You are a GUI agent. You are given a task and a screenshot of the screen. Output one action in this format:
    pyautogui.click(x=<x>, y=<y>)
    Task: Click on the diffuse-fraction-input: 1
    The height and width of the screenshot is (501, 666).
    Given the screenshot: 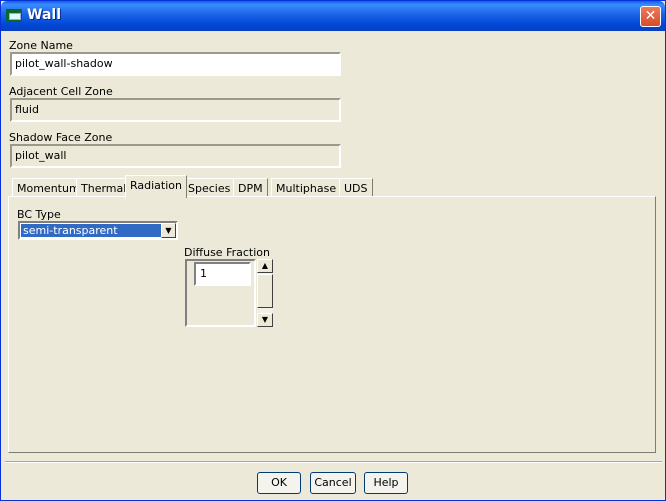 What is the action you would take?
    pyautogui.click(x=222, y=274)
    